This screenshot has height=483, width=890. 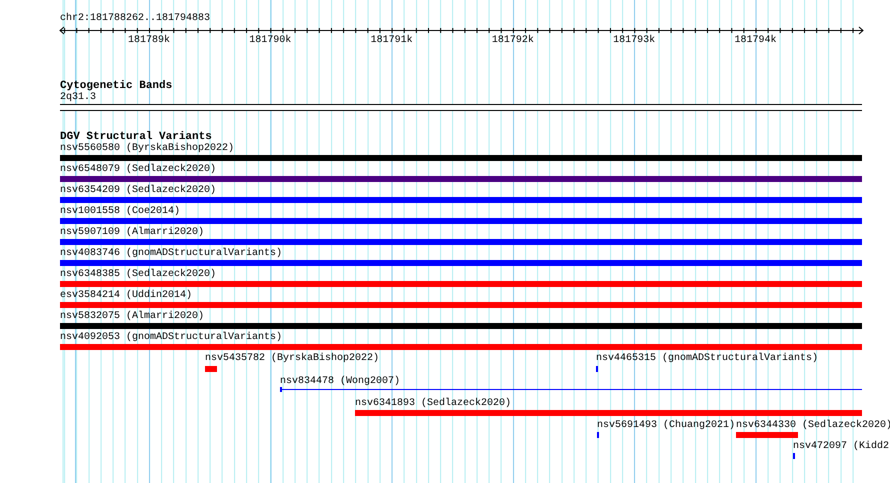 I want to click on scale-label: 181791k, so click(x=391, y=40).